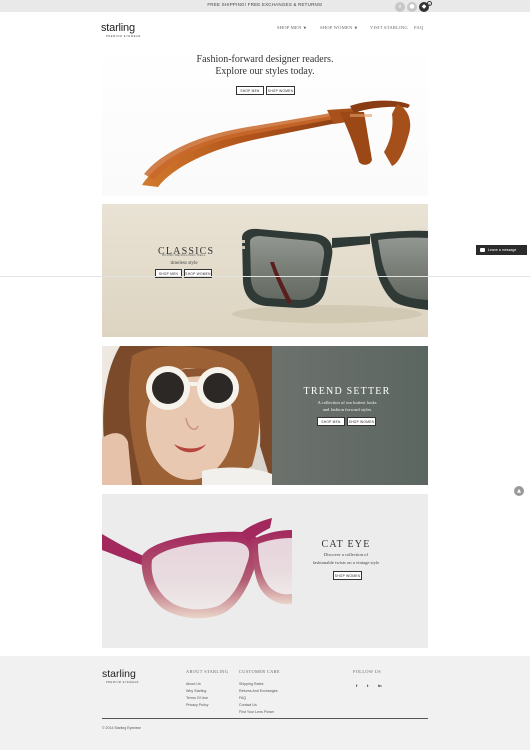 The image size is (530, 750). Describe the element at coordinates (367, 671) in the screenshot. I see `footer-follow-heading: FOLLOW US` at that location.